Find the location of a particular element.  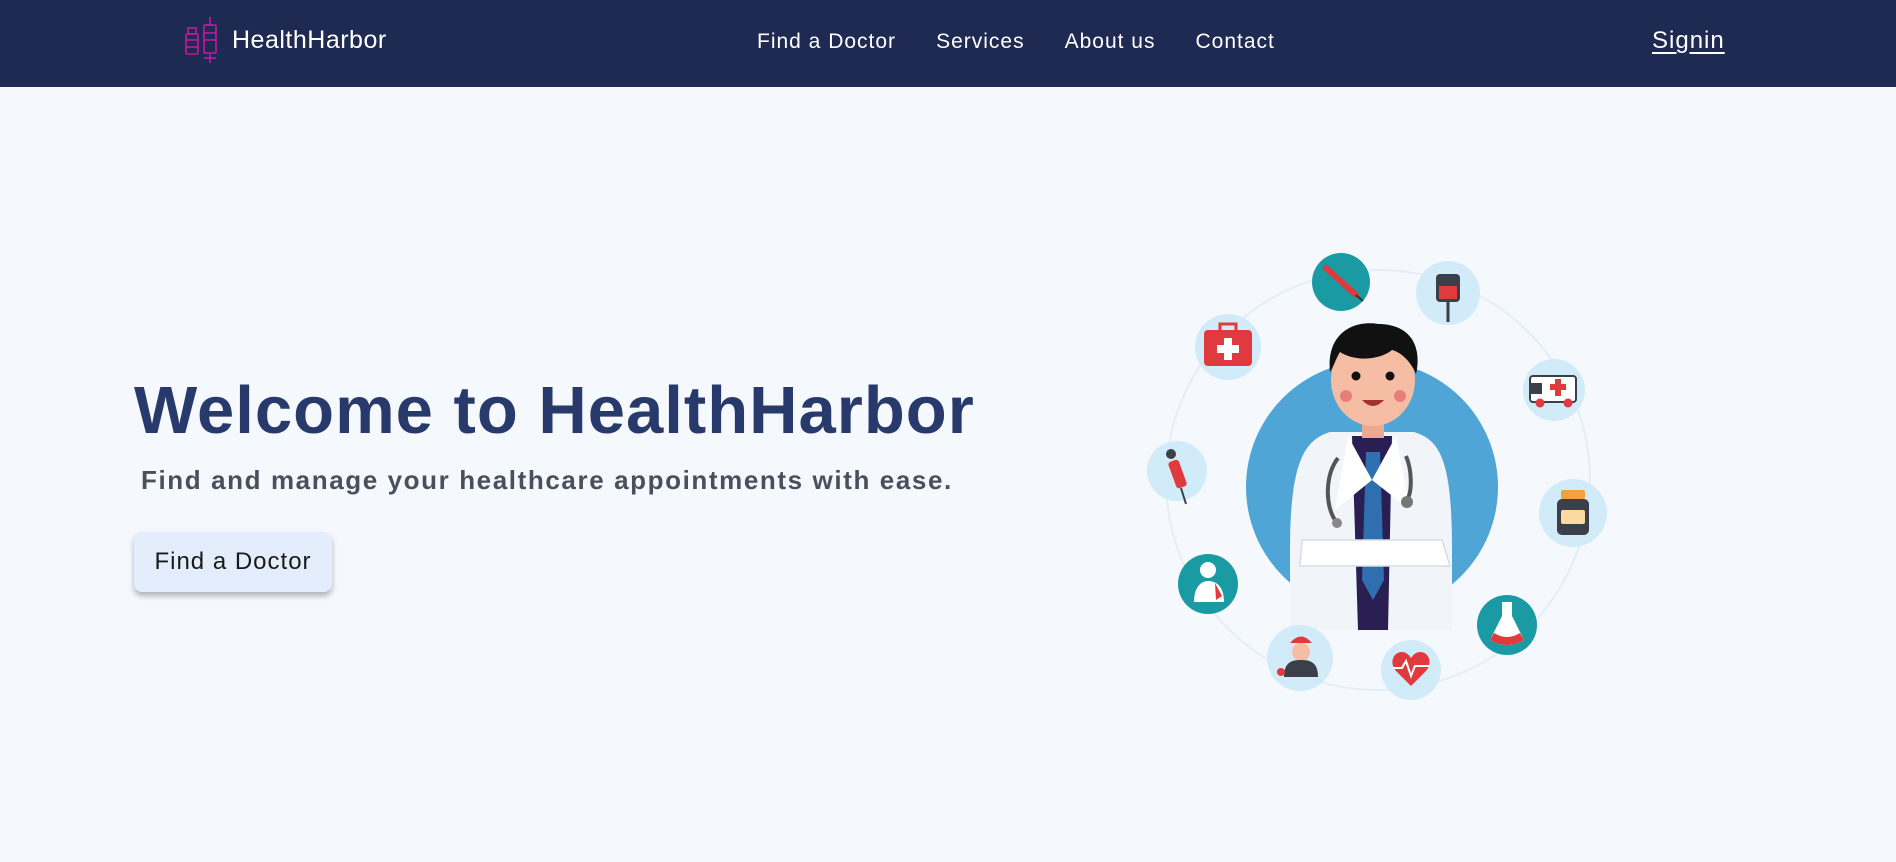

find-a-doctor-button: Find a Doctor is located at coordinates (233, 562).